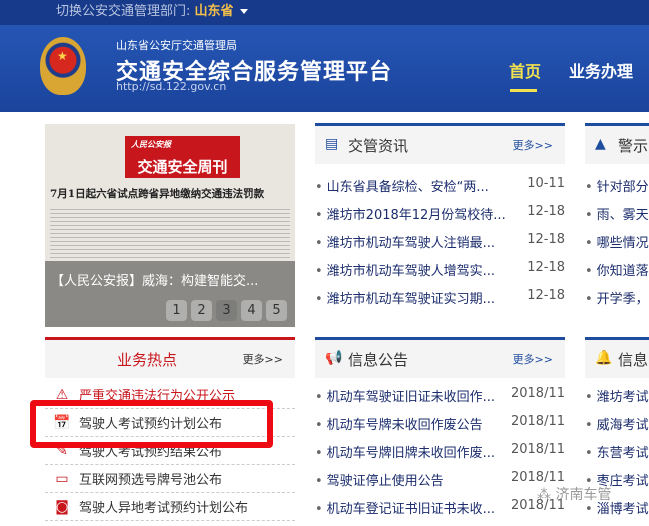 The width and height of the screenshot is (649, 526). What do you see at coordinates (243, 11) in the screenshot?
I see `caret-down-icon` at bounding box center [243, 11].